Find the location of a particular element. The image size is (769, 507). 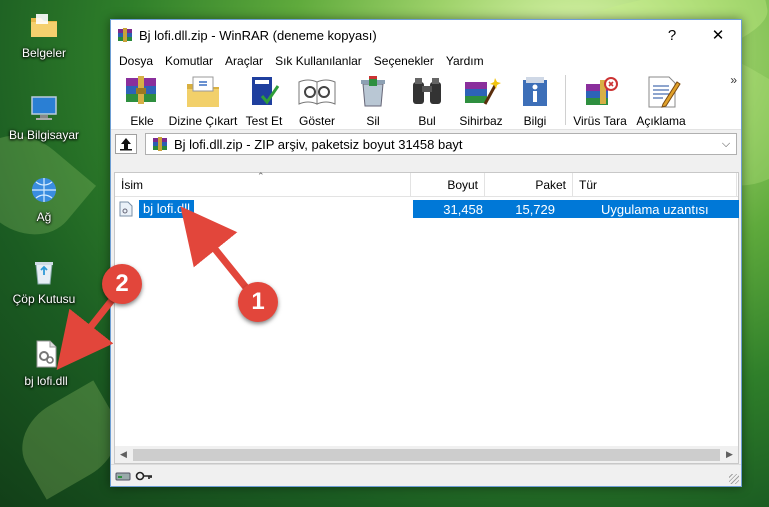

toolbar-label: Açıklama is located at coordinates (661, 121).